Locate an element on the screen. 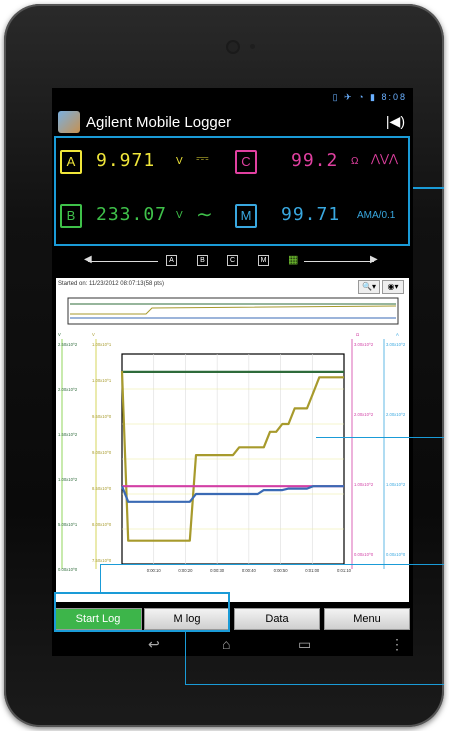  app-title: Agilent Mobile Logger is located at coordinates (159, 122).